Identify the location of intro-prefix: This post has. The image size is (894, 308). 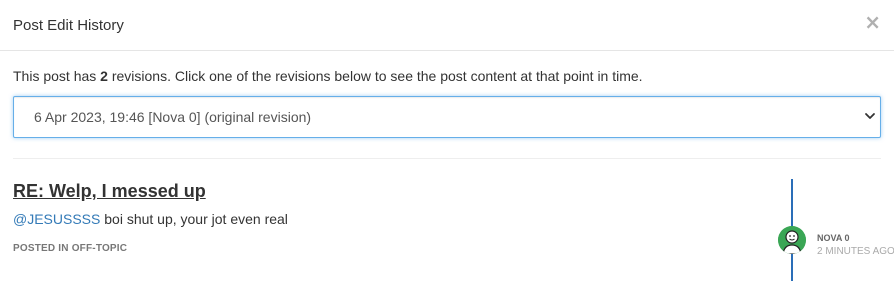
(57, 76).